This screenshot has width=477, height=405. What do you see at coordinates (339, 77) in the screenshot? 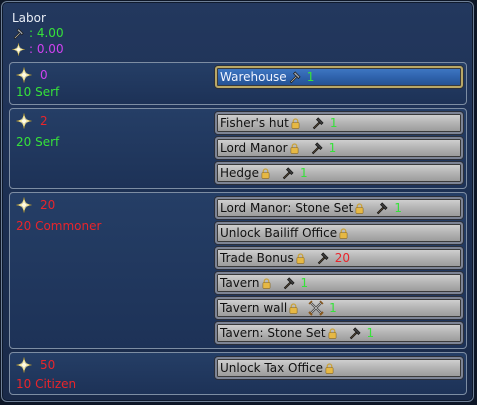
I see `warehouse-button: Warehouse 1` at bounding box center [339, 77].